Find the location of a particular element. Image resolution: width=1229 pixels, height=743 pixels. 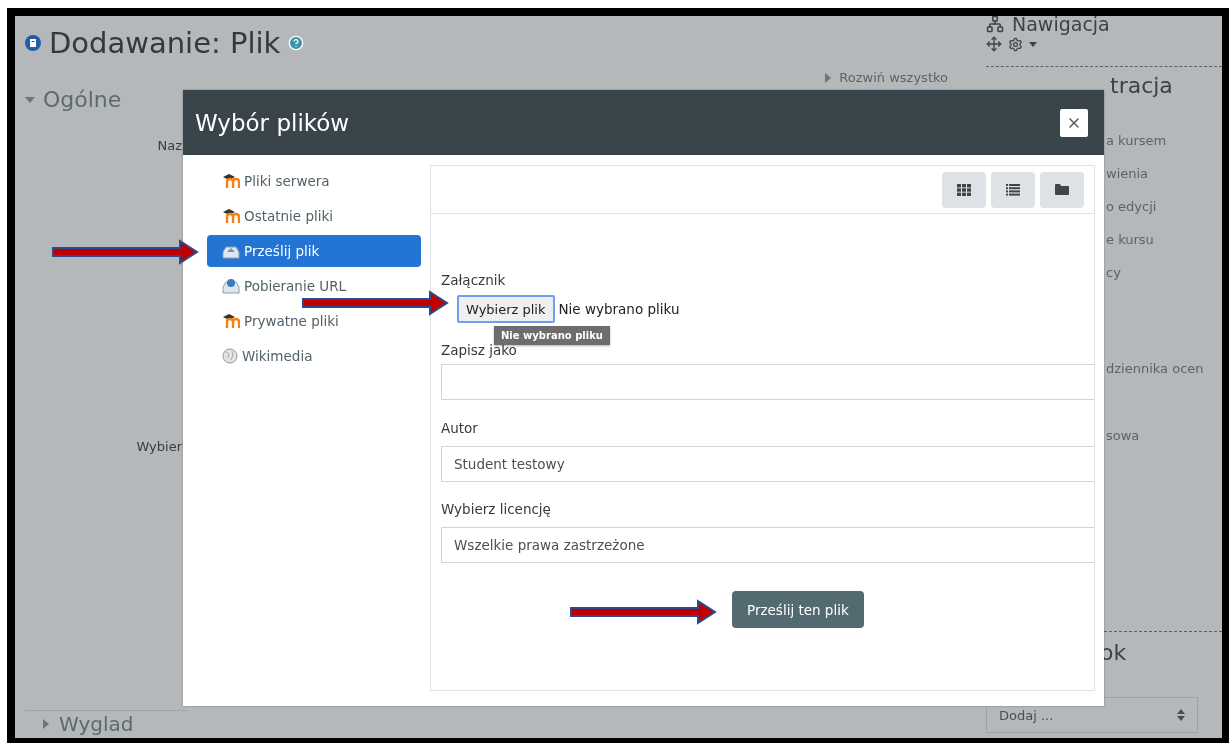

block-title: Nawigacja is located at coordinates (1061, 25).